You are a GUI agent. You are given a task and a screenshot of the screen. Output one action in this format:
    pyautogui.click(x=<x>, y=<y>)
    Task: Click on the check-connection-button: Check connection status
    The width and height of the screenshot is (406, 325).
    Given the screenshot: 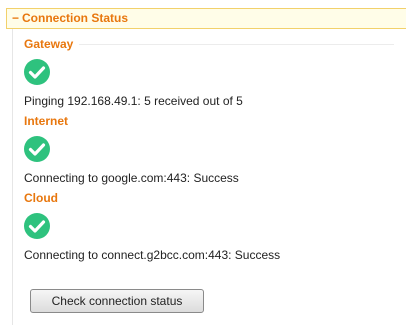 What is the action you would take?
    pyautogui.click(x=117, y=301)
    